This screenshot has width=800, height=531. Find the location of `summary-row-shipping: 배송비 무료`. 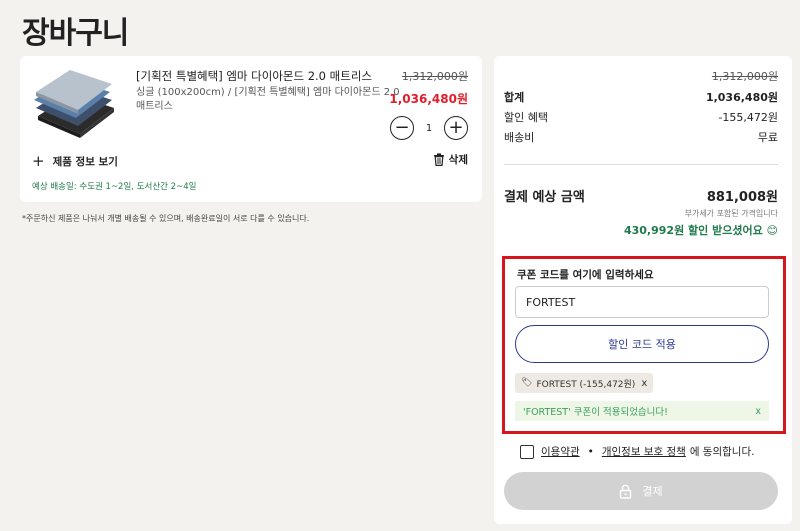

summary-row-shipping: 배송비 무료 is located at coordinates (641, 137).